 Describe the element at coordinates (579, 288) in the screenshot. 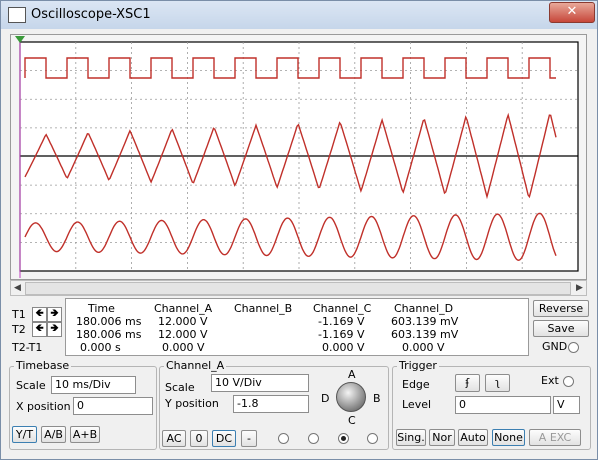

I see `scroll-right-icon: ▶` at that location.